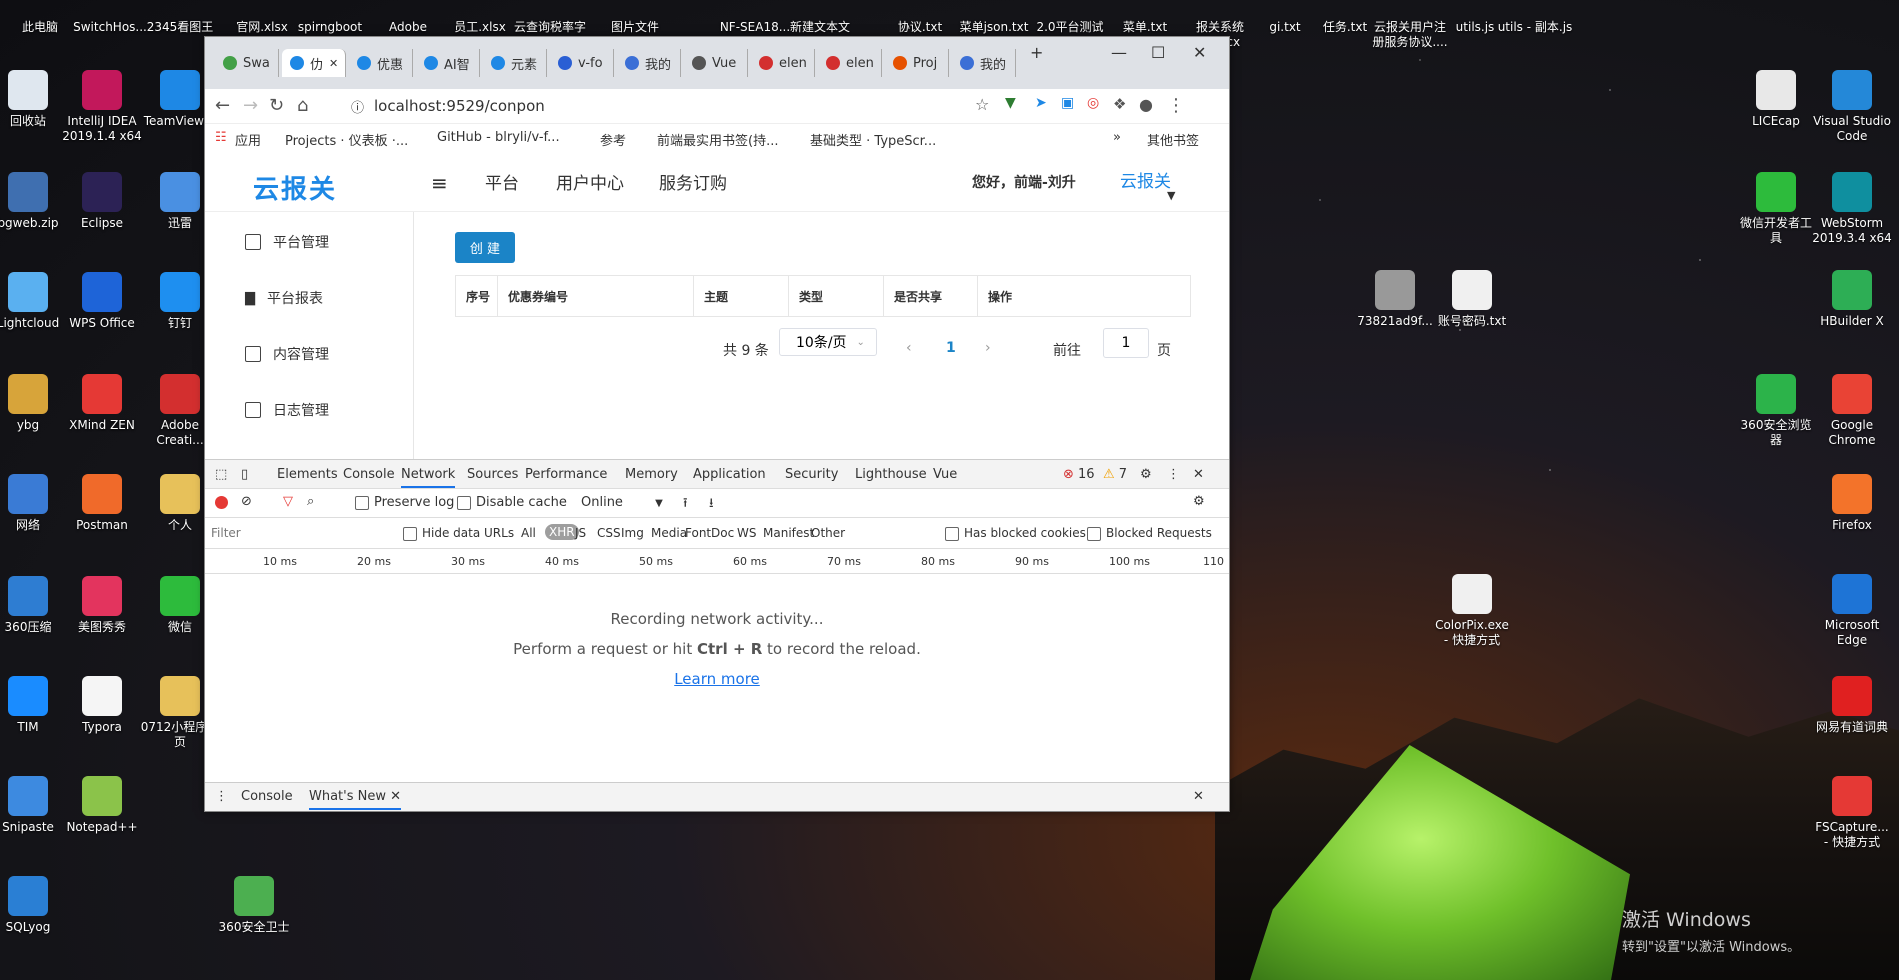 The height and width of the screenshot is (980, 1899). I want to click on desktop-icon: HBuilder X, so click(1852, 299).